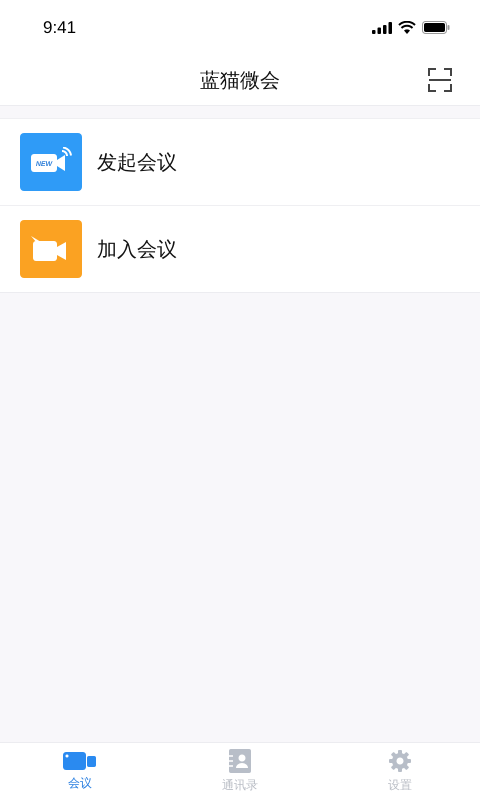 Image resolution: width=480 pixels, height=800 pixels. What do you see at coordinates (436, 27) in the screenshot?
I see `battery-icon` at bounding box center [436, 27].